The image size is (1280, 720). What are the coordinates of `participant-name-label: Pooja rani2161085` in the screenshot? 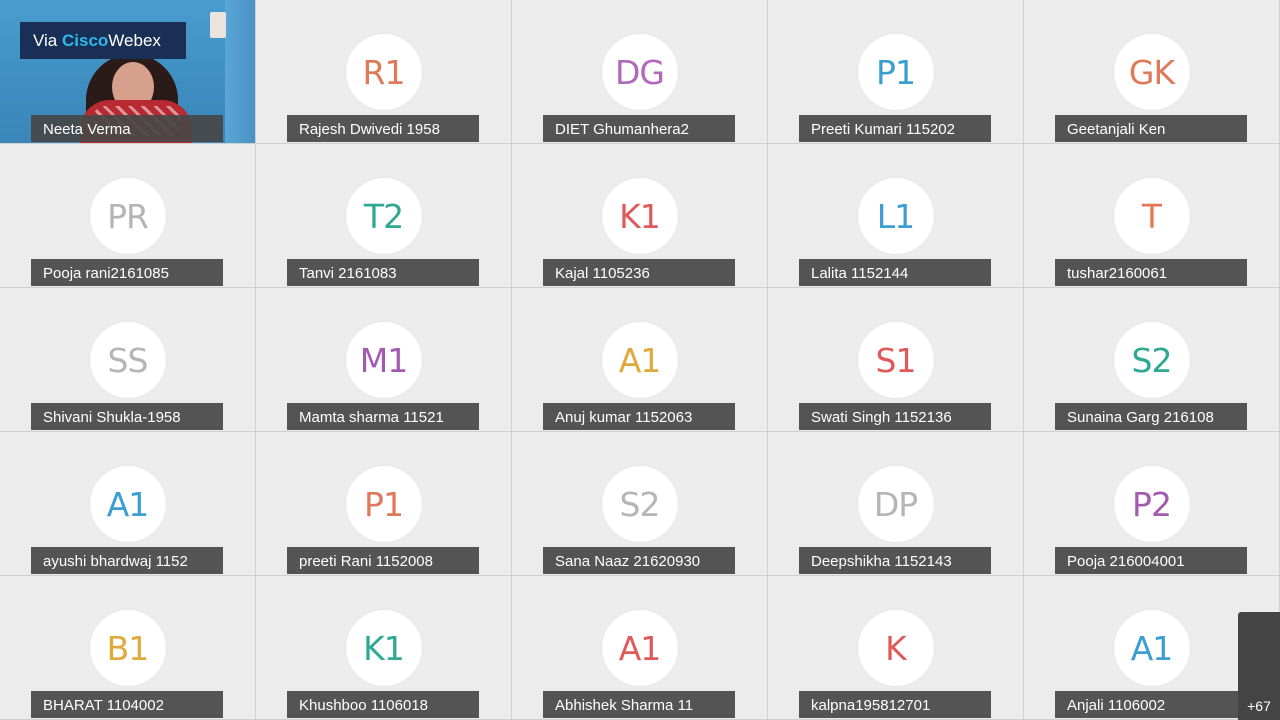 It's located at (127, 272).